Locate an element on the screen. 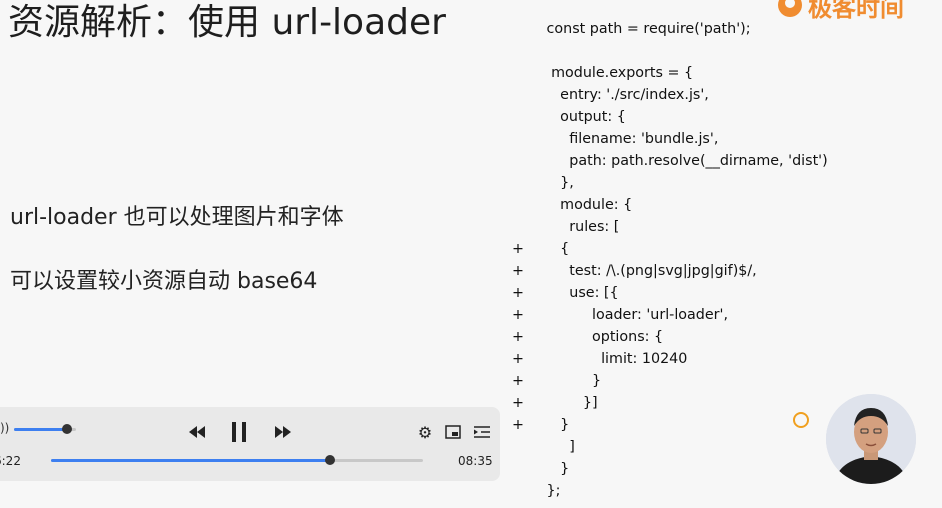 Image resolution: width=942 pixels, height=508 pixels. code-line: + test: /\.(png|svg|jpg|gif)$/, is located at coordinates (670, 271).